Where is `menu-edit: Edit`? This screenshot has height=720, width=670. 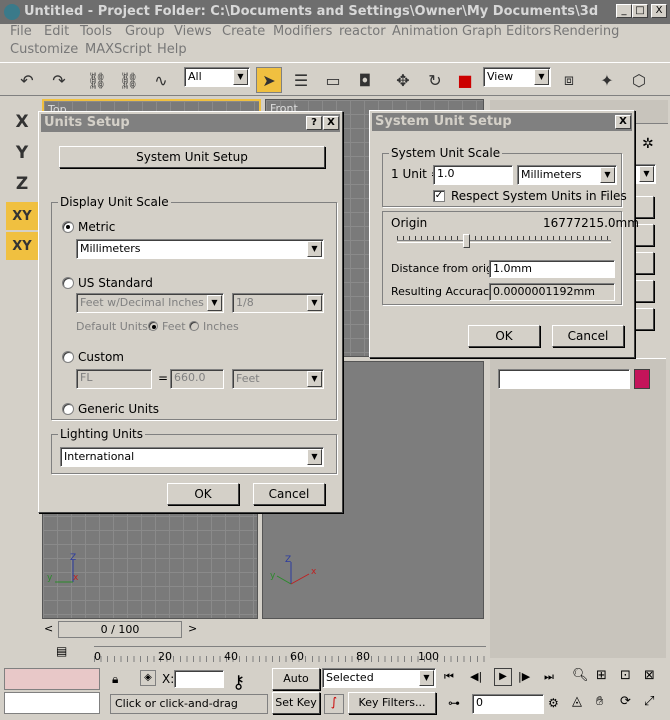
menu-edit: Edit is located at coordinates (56, 31).